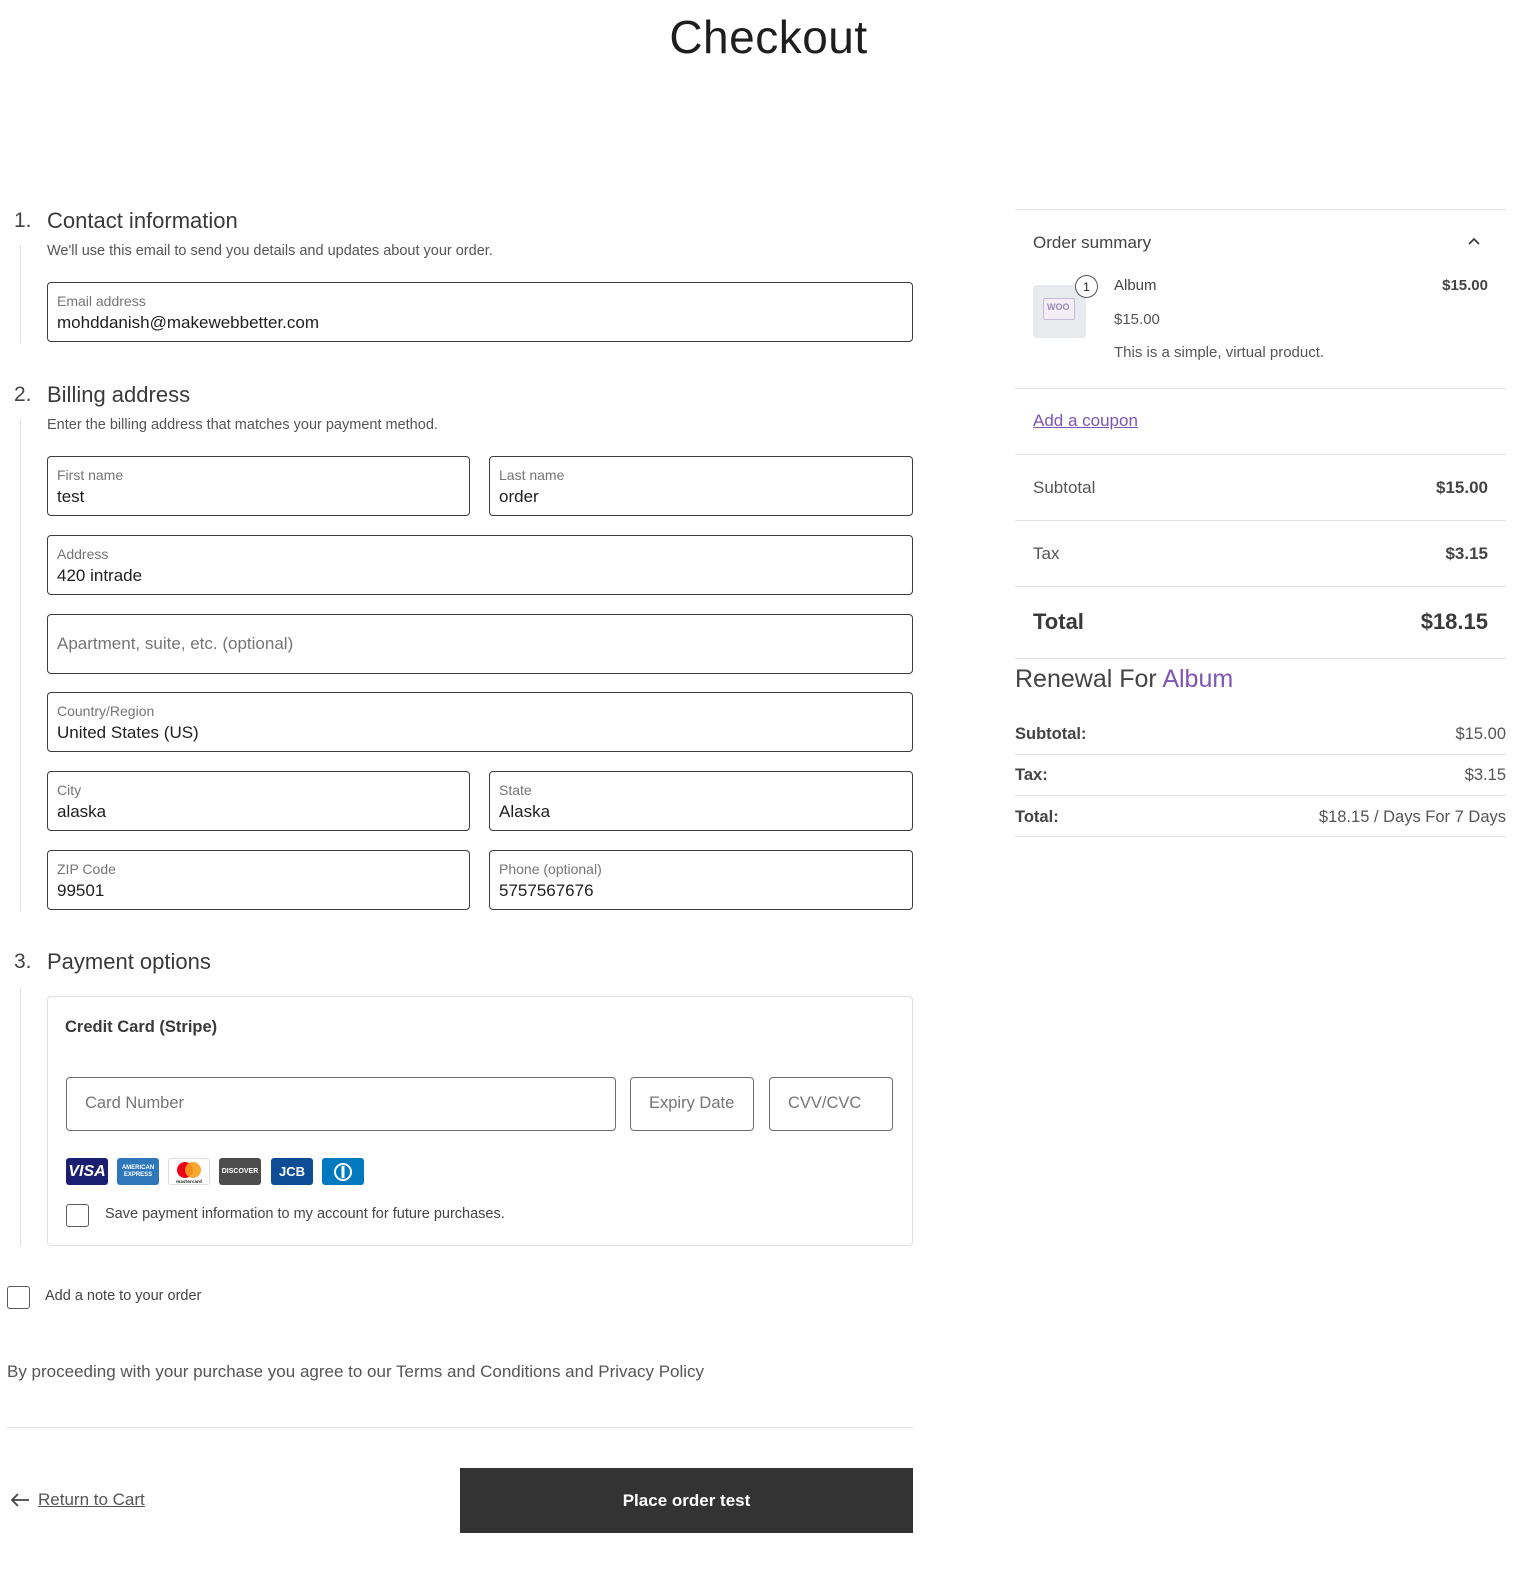 The height and width of the screenshot is (1576, 1537). What do you see at coordinates (106, 711) in the screenshot?
I see `country-label: Country/Region` at bounding box center [106, 711].